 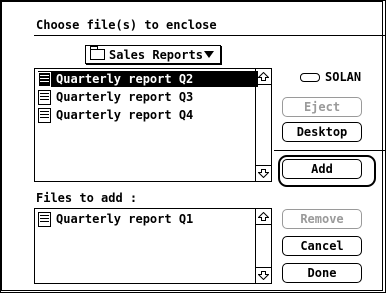 I want to click on drive-indicator: SOLAN, so click(x=330, y=77).